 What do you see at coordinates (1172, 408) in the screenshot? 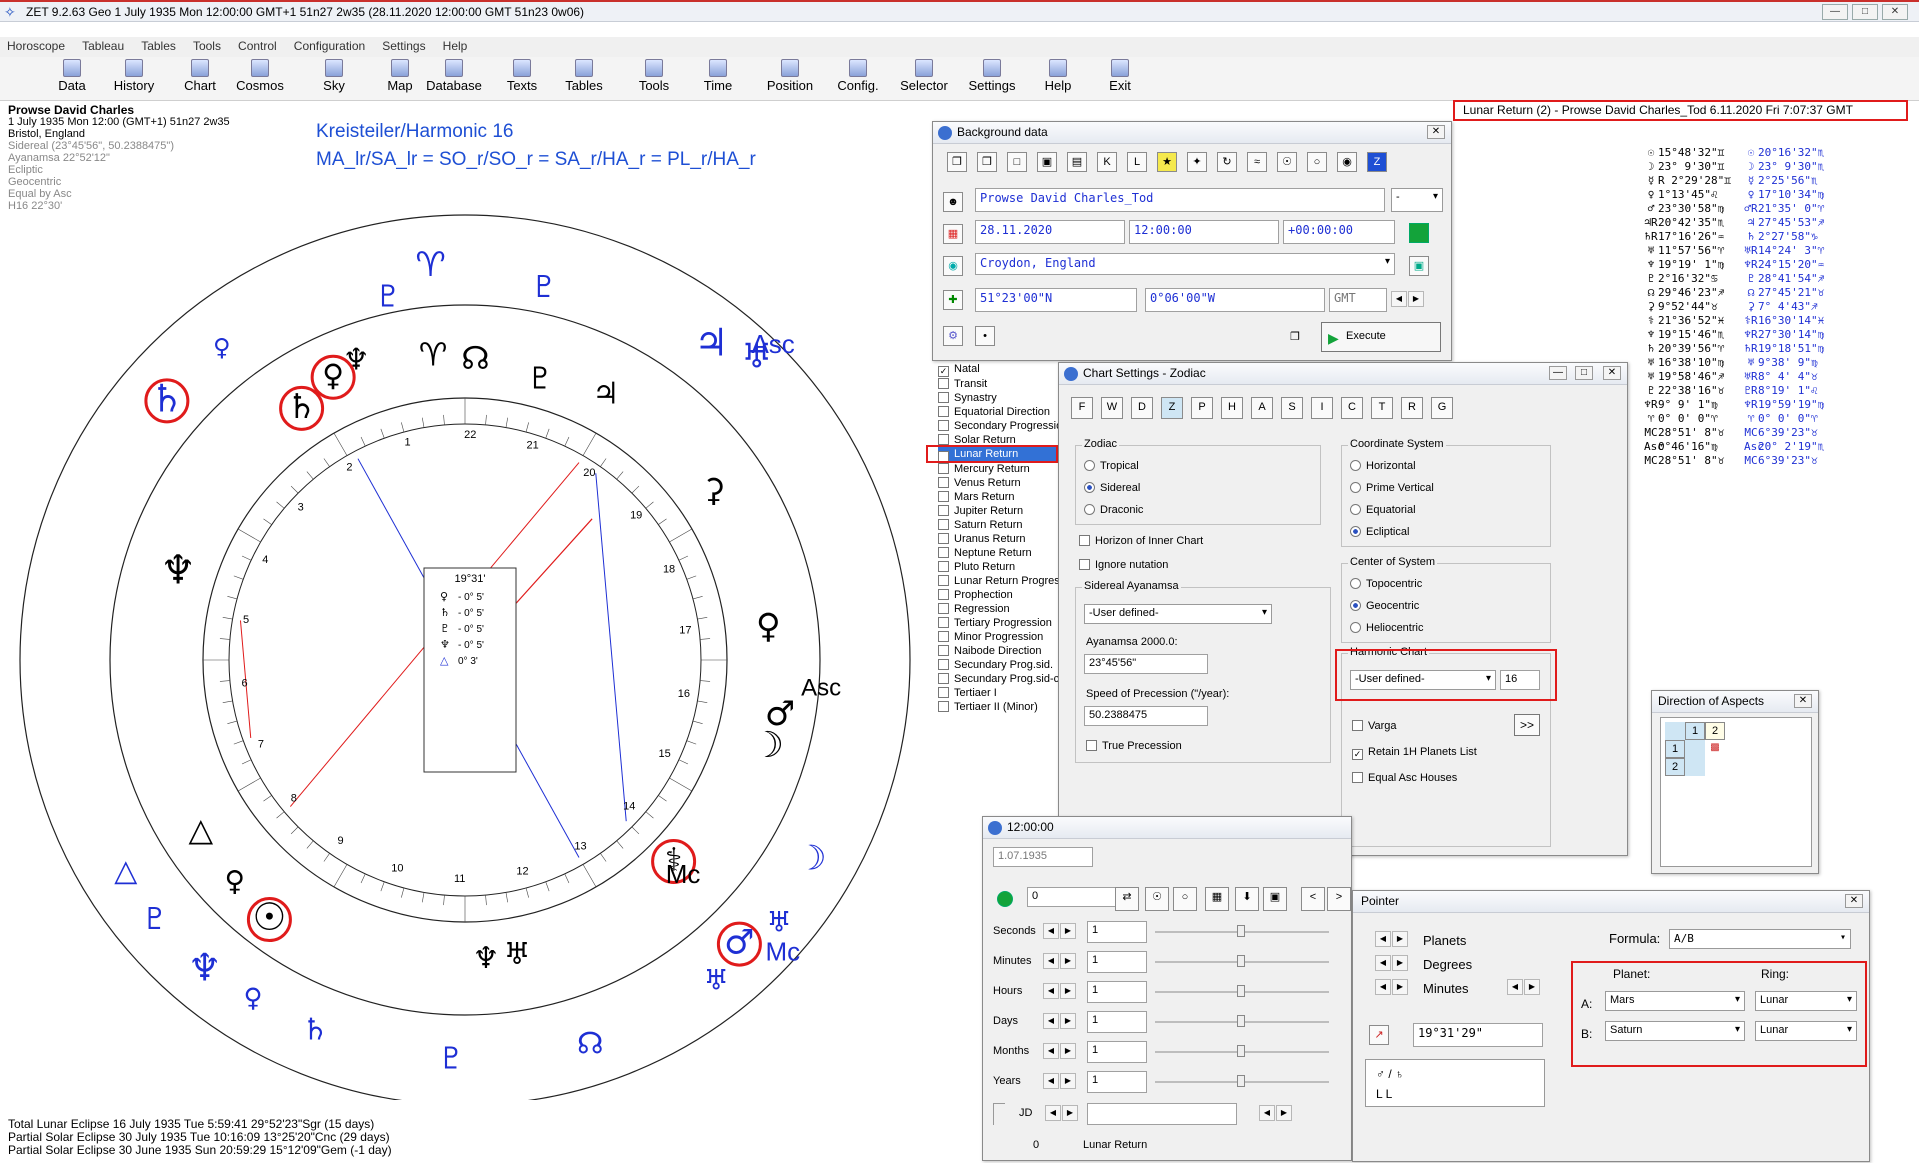
I see `zodiac-z-tab: Z` at bounding box center [1172, 408].